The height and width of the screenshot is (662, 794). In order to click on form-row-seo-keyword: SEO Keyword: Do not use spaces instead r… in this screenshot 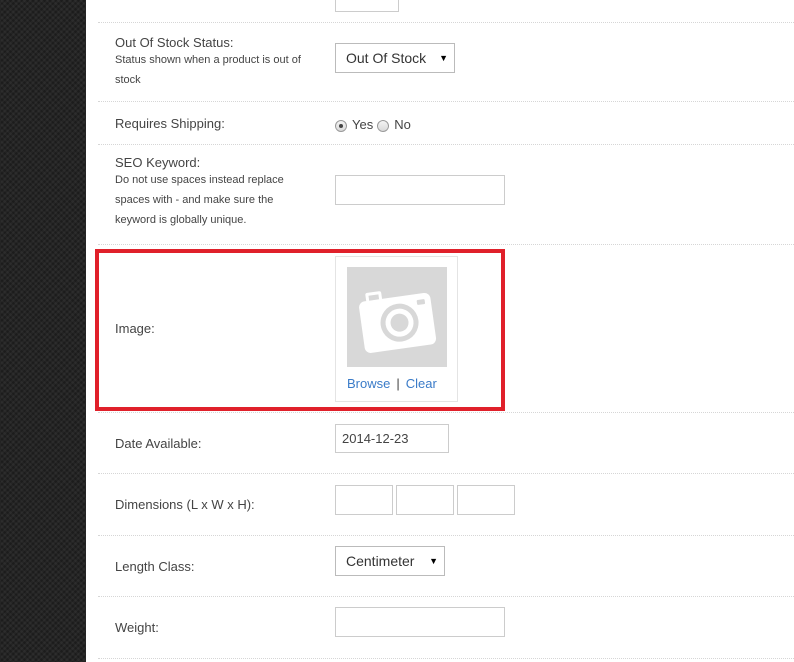, I will do `click(446, 195)`.